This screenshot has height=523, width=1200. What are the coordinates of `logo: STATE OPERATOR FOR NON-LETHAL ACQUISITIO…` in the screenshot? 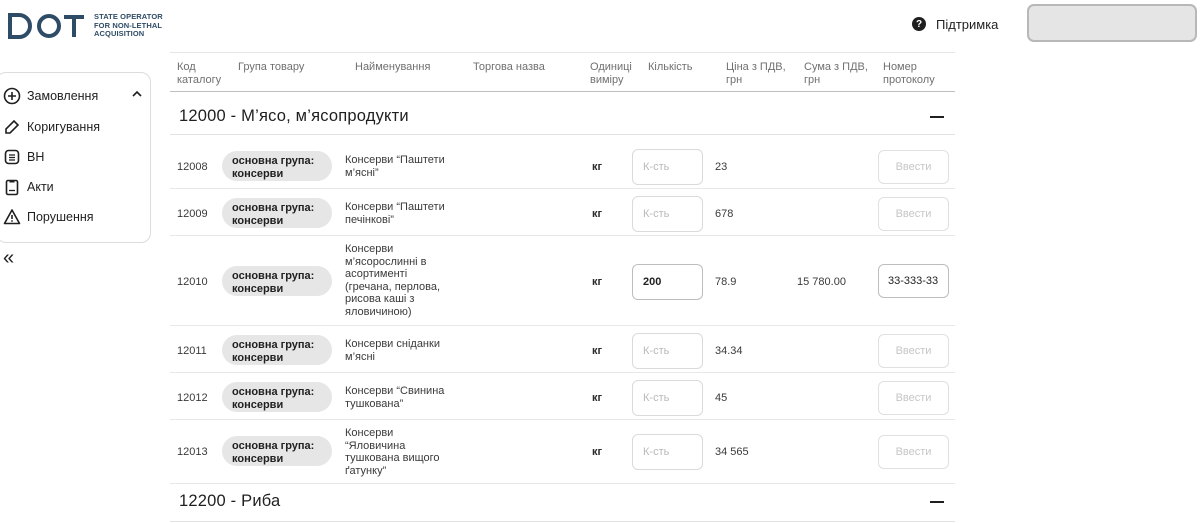 It's located at (93, 26).